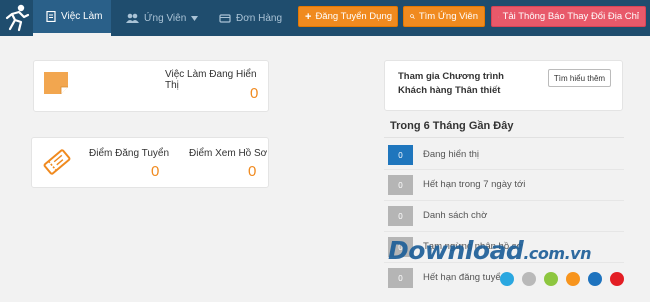 Image resolution: width=650 pixels, height=302 pixels. I want to click on cart-icon, so click(225, 18).